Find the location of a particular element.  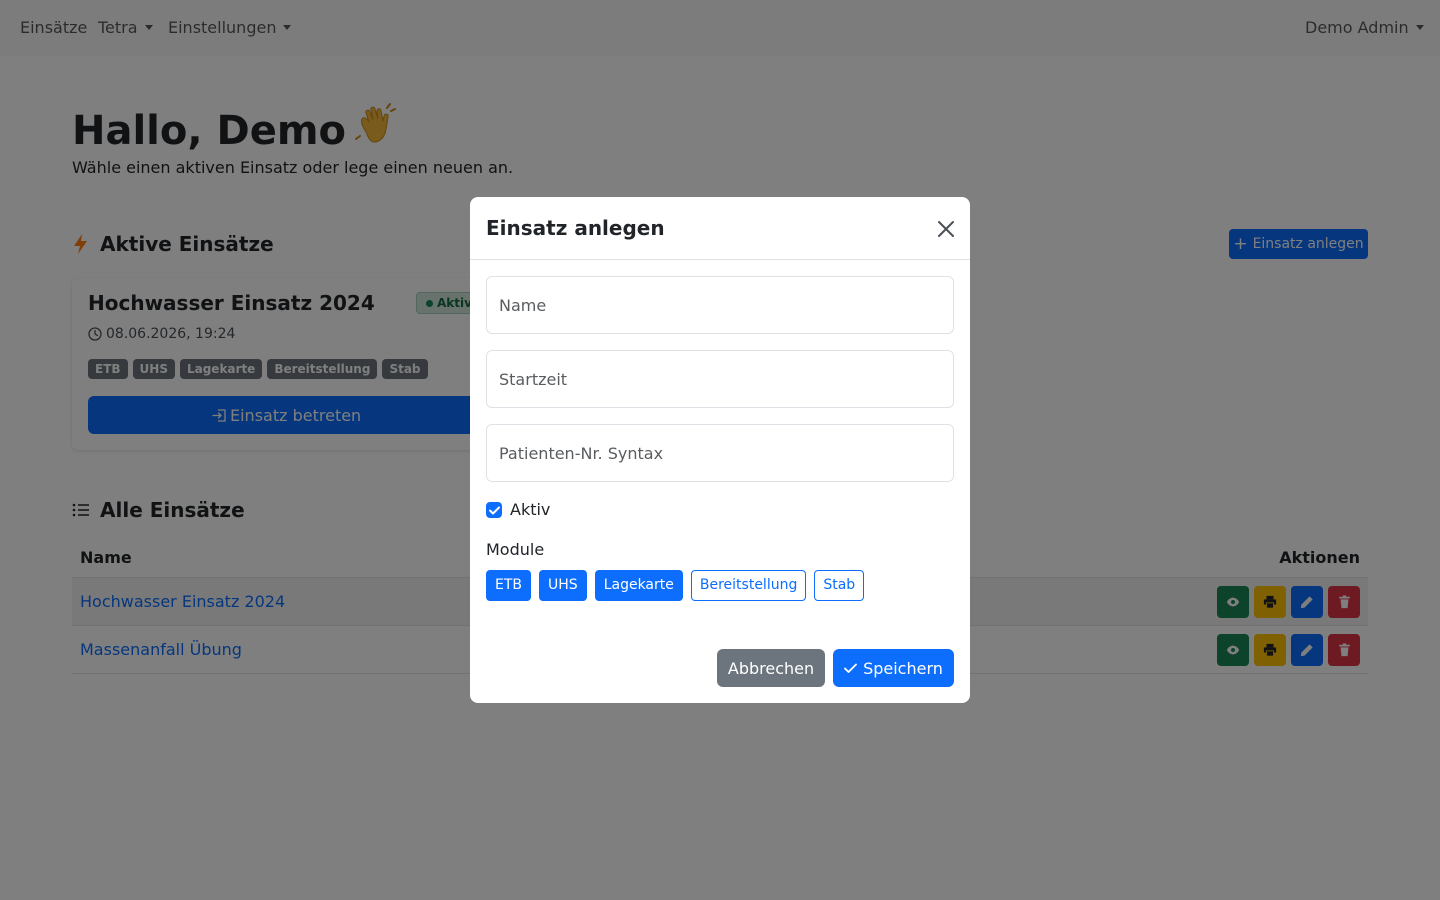

modal-header: Einsatz anlegen is located at coordinates (720, 228).